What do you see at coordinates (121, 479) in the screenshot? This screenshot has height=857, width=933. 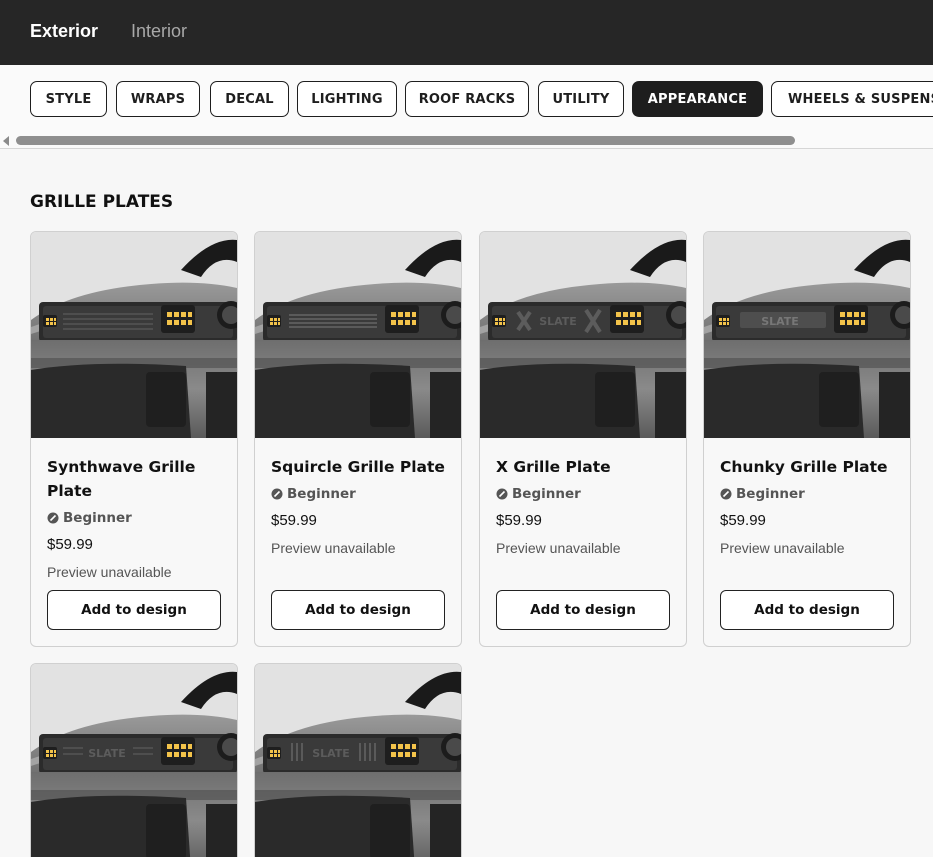 I see `product-title: Synthwave Grille Plate` at bounding box center [121, 479].